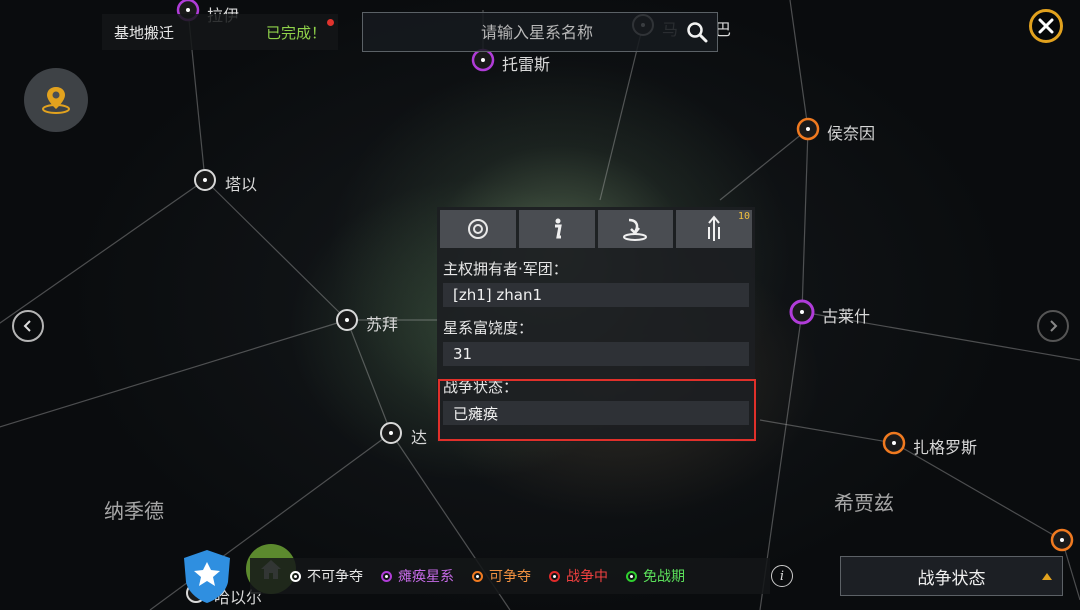  I want to click on legend-label: 瘫痪星系, so click(426, 577).